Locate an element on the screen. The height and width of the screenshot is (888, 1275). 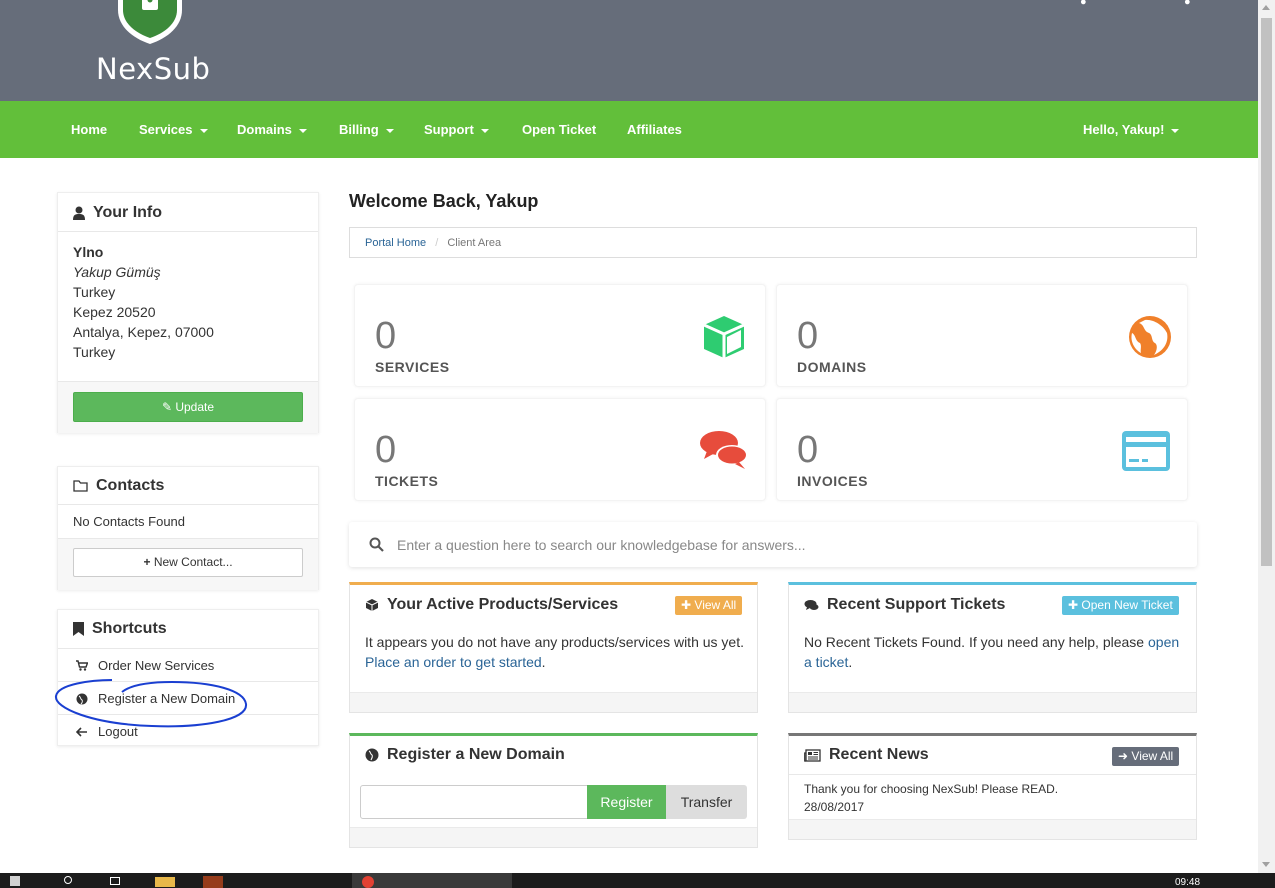
scroll-down-icon is located at coordinates (1266, 864).